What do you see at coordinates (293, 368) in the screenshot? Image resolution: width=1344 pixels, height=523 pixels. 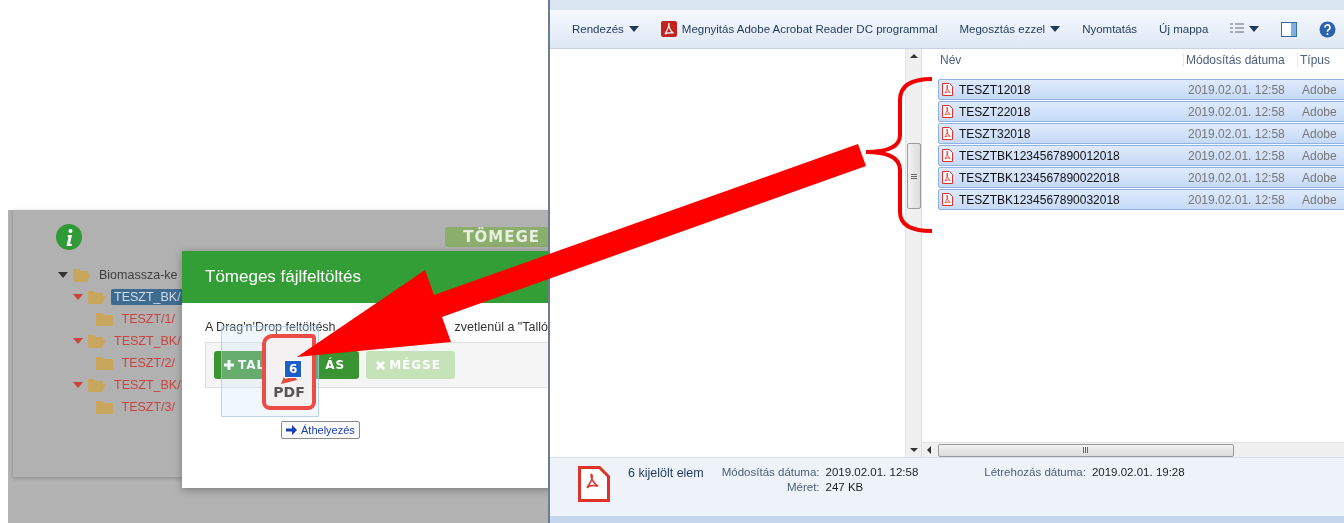 I see `count-badge: 6` at bounding box center [293, 368].